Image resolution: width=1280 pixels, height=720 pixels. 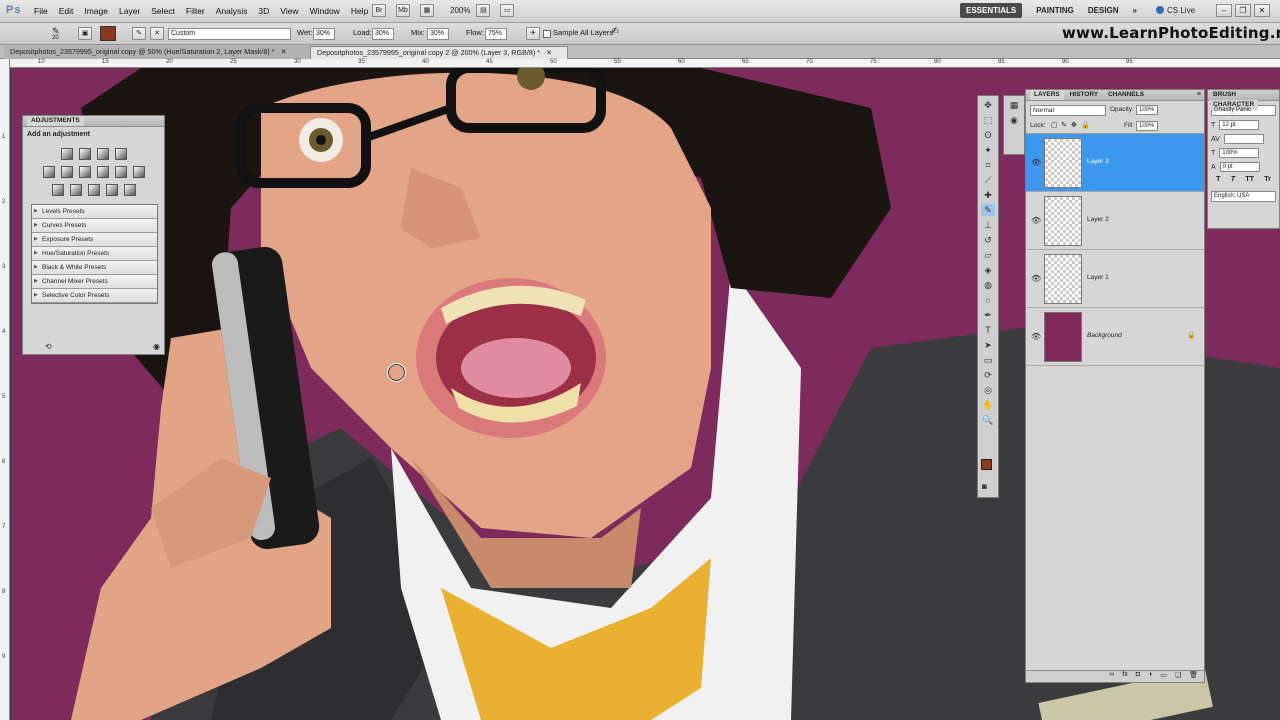 I want to click on faux-italic-button: T, so click(x=1233, y=179).